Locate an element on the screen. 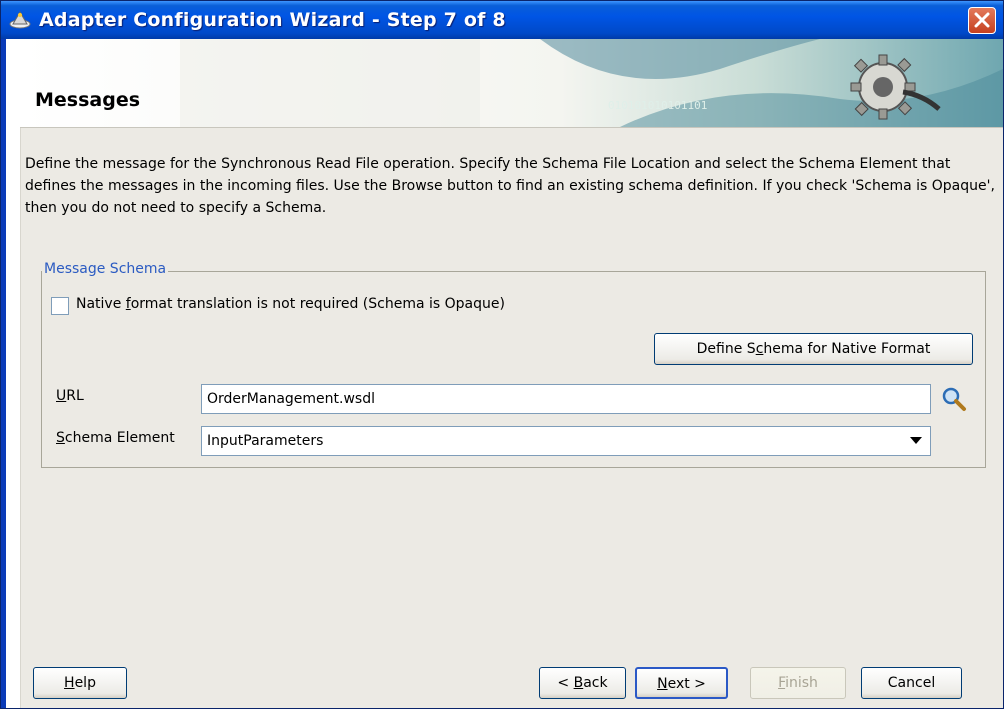  finish-button: Finish is located at coordinates (798, 683).